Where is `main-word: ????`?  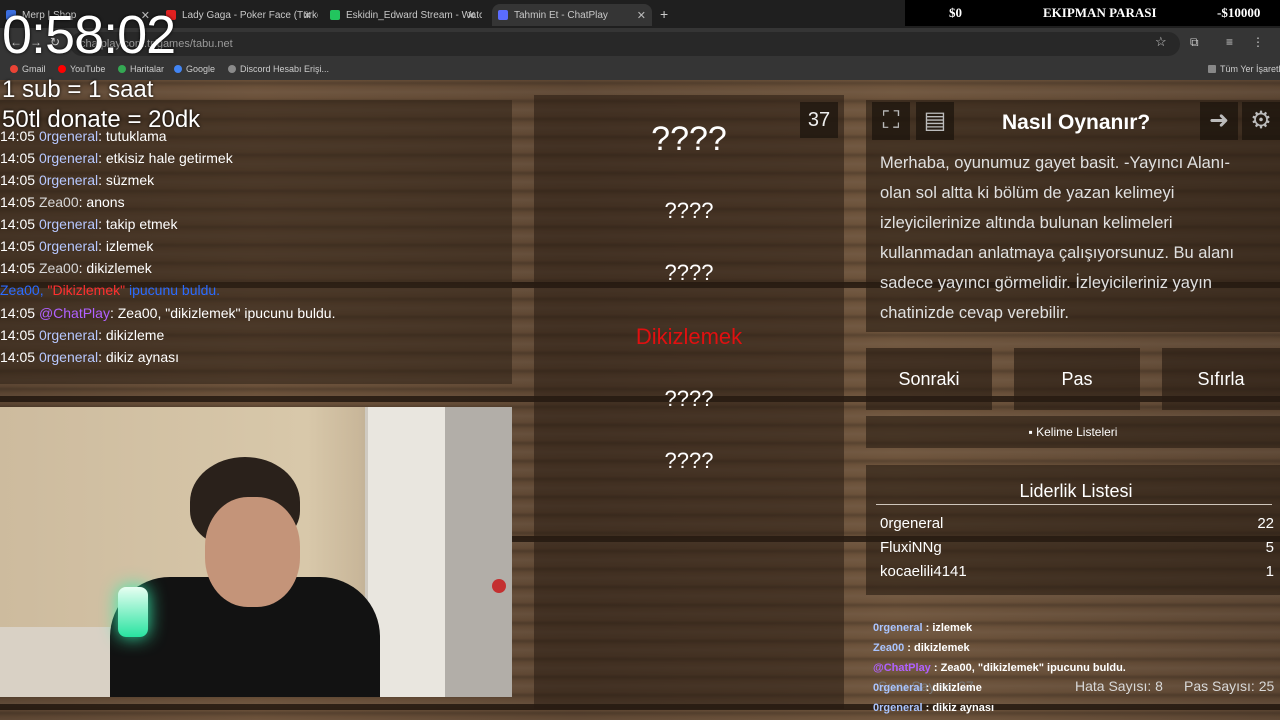
main-word: ???? is located at coordinates (689, 139).